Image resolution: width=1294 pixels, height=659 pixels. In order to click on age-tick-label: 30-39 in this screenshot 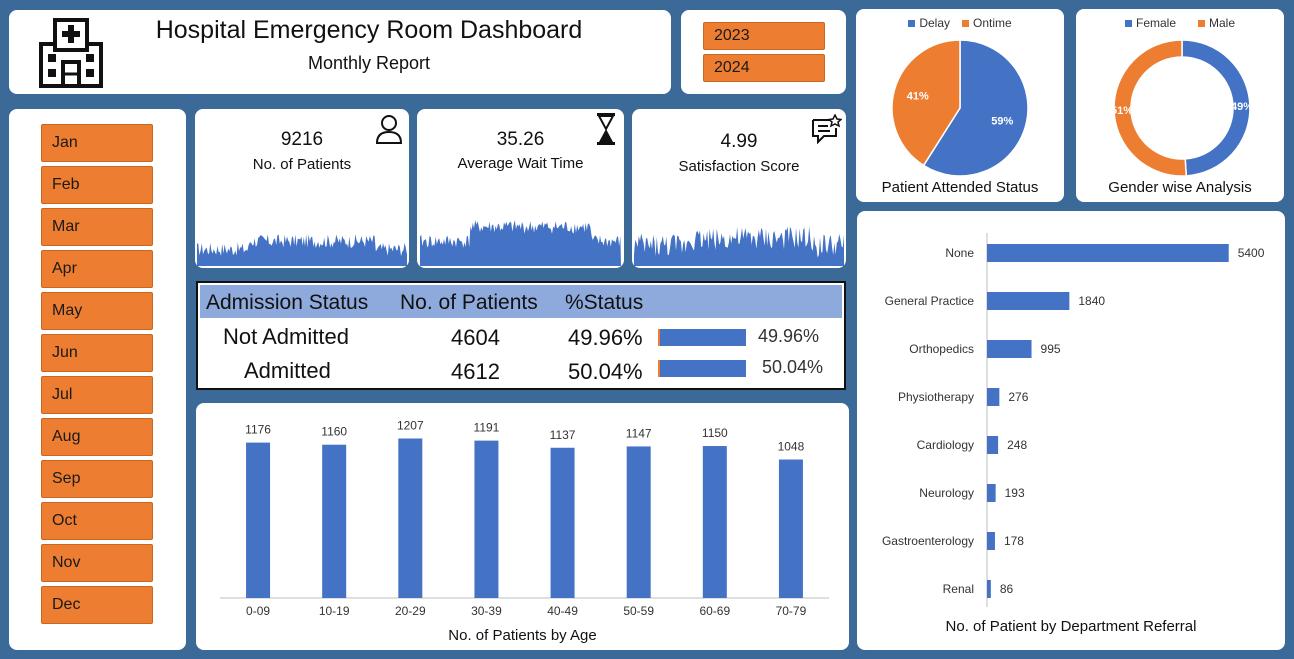, I will do `click(486, 611)`.